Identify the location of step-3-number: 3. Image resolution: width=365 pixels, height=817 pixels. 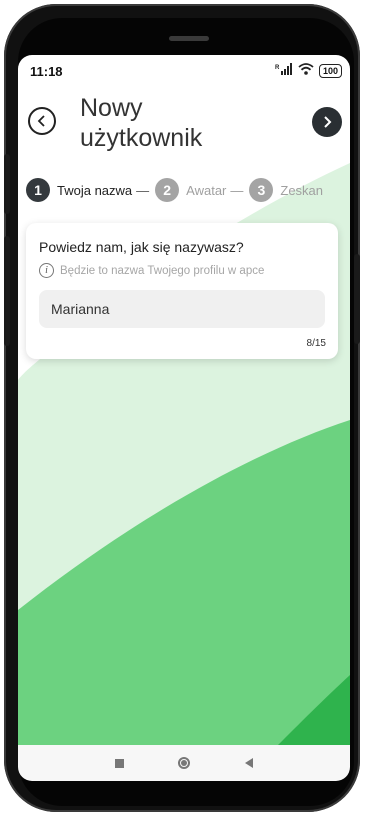
(261, 190).